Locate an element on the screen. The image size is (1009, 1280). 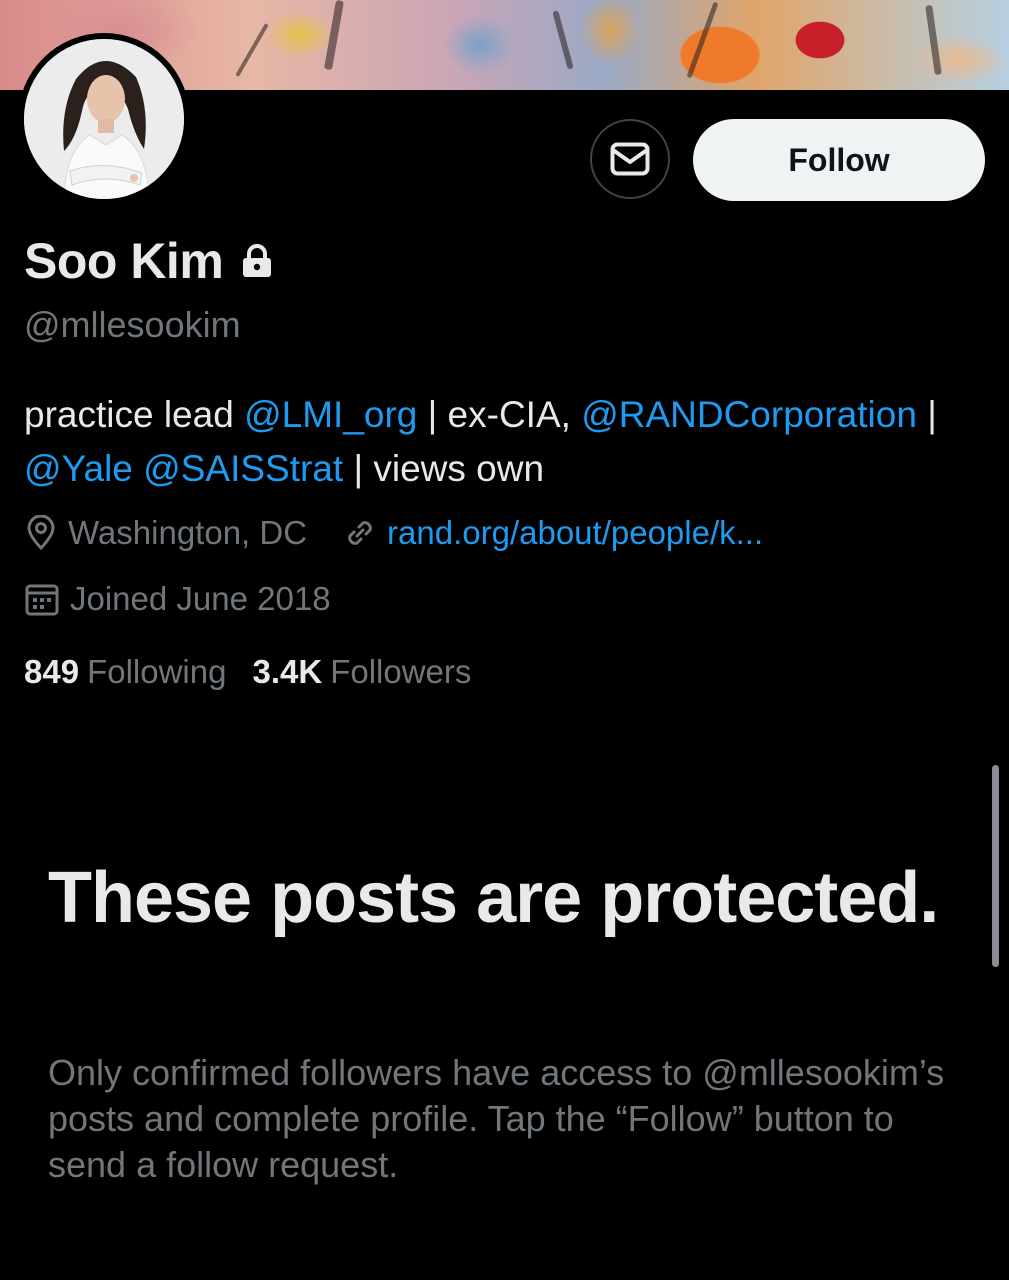
followers-link: 3.4K Followers is located at coordinates (361, 672).